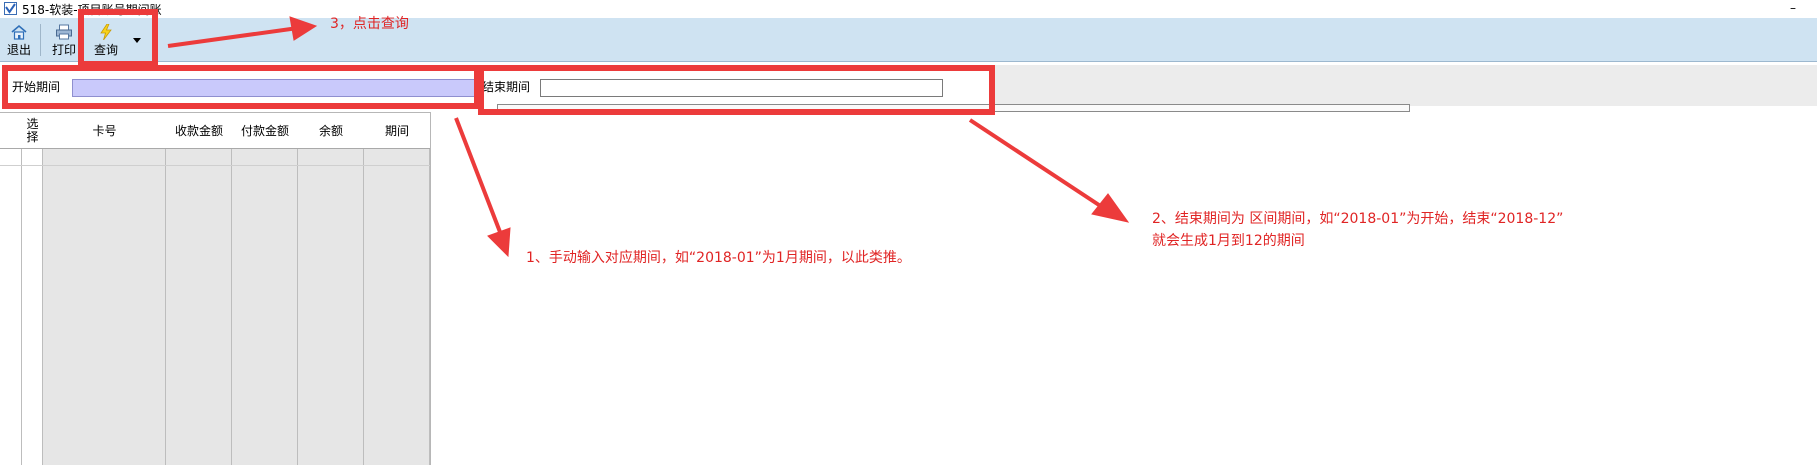  I want to click on row-indicator-header, so click(11, 131).